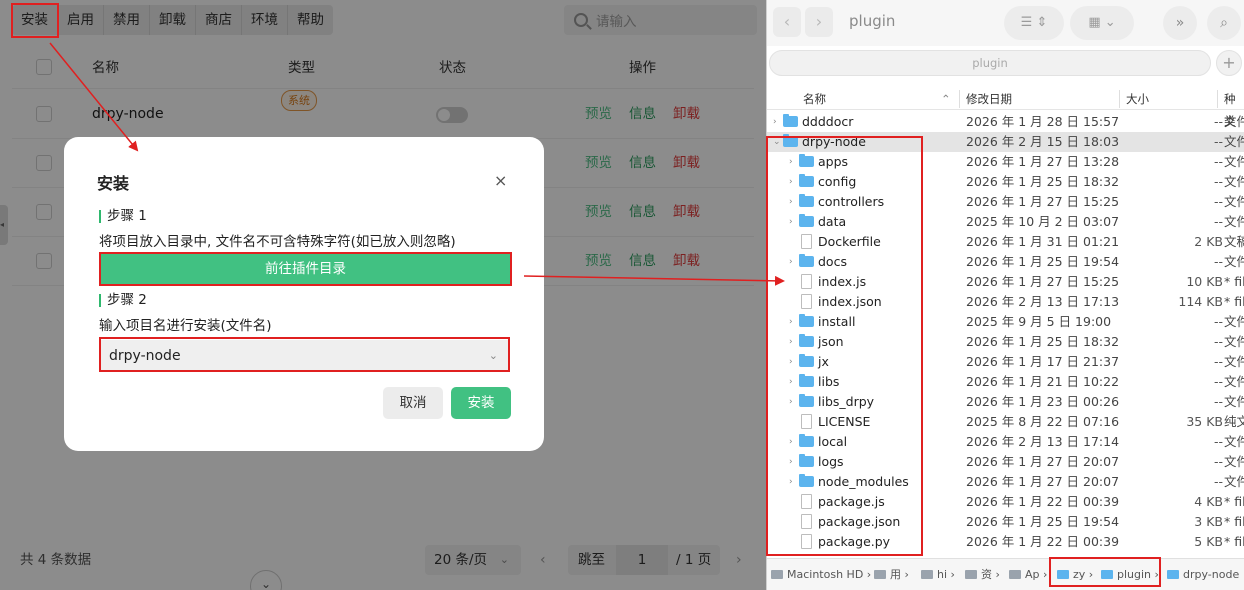  Describe the element at coordinates (989, 99) in the screenshot. I see `column-date: 修改日期` at that location.